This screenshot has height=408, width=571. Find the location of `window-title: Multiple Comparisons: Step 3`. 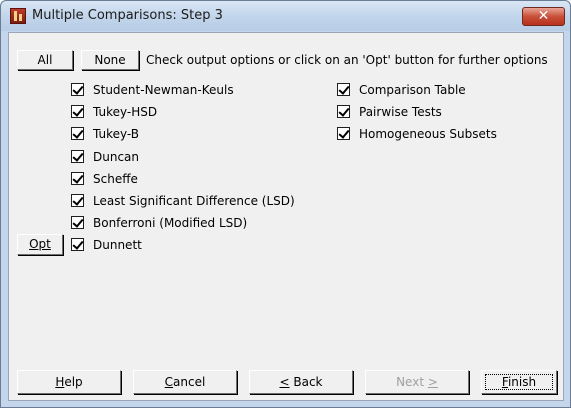

window-title: Multiple Comparisons: Step 3 is located at coordinates (127, 15).